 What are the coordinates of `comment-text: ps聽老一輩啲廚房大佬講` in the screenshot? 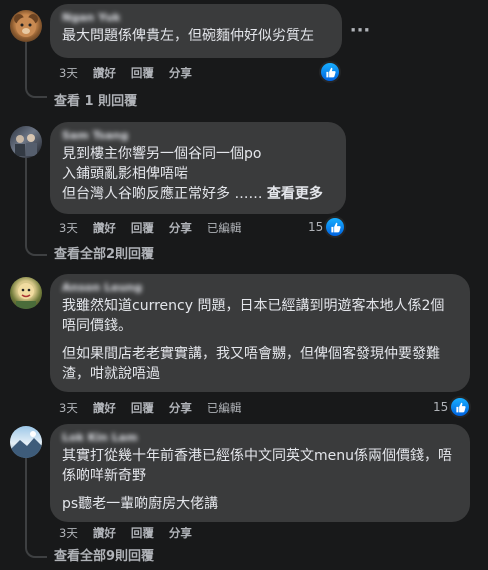 It's located at (140, 504).